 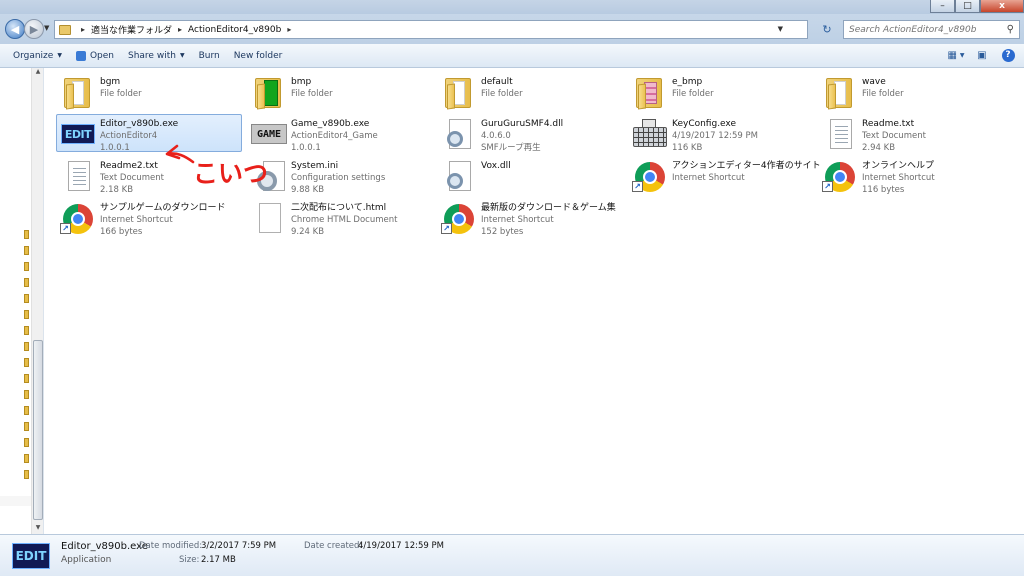 I want to click on text-document-icon, so click(x=78, y=176).